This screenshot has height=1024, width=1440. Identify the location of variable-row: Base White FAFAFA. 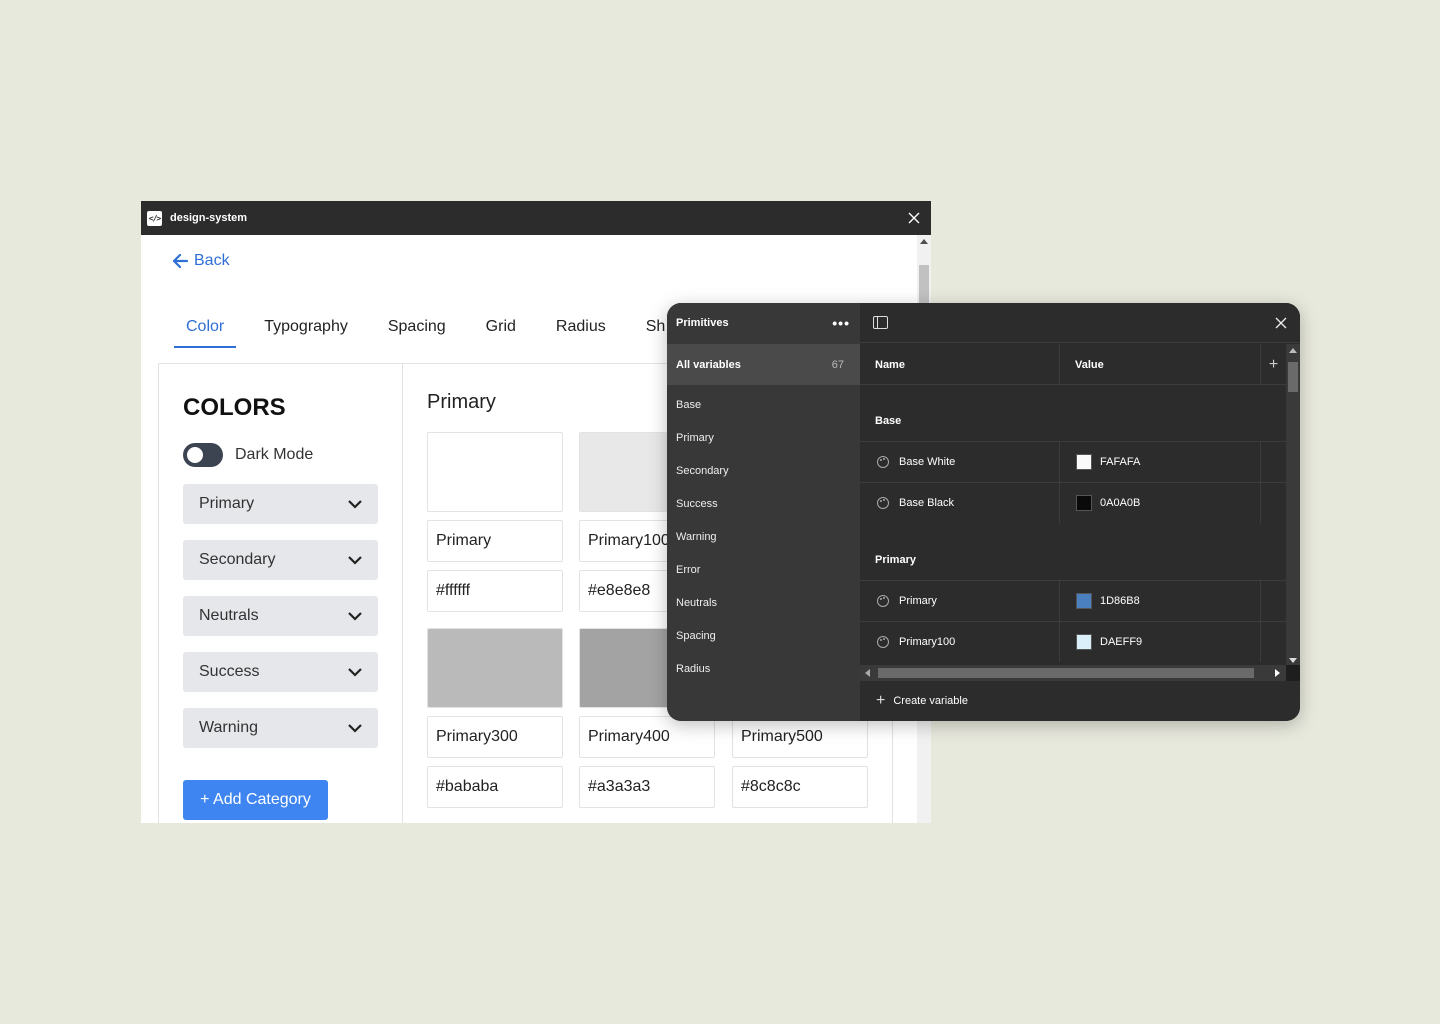
(1073, 461).